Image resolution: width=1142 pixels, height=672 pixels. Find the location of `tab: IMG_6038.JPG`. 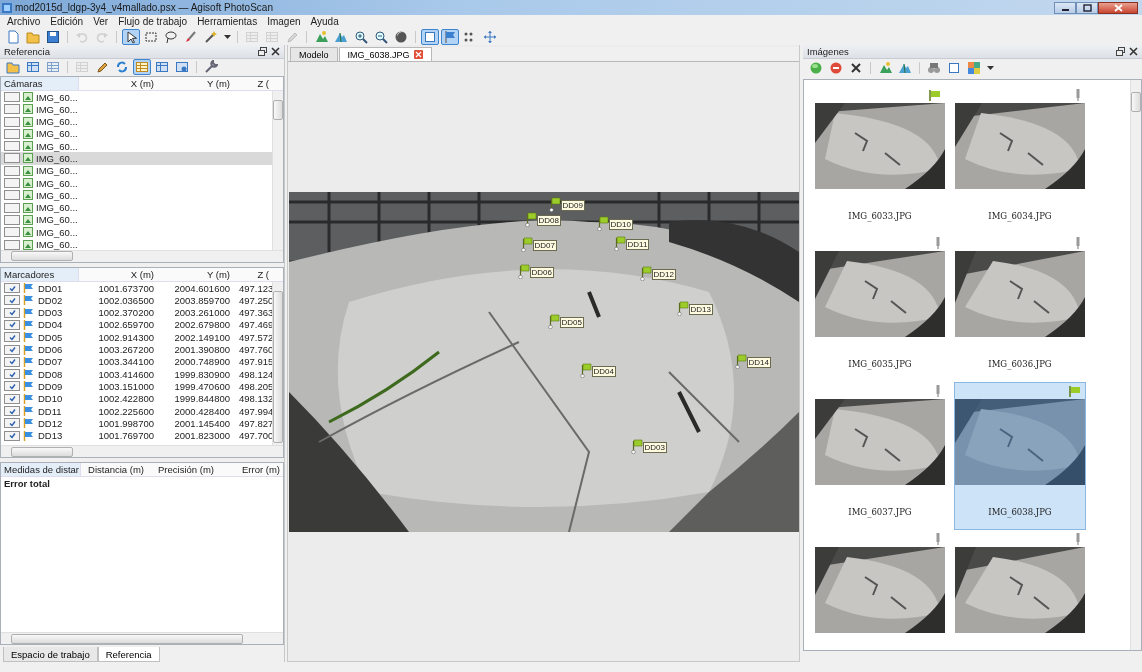

tab: IMG_6038.JPG is located at coordinates (385, 54).